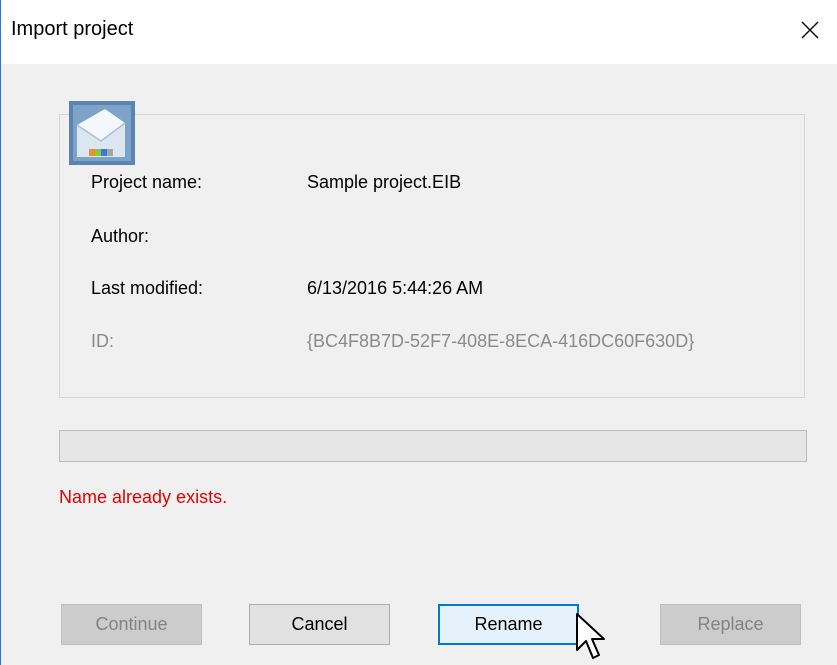  What do you see at coordinates (508, 624) in the screenshot?
I see `rename-button: Rename` at bounding box center [508, 624].